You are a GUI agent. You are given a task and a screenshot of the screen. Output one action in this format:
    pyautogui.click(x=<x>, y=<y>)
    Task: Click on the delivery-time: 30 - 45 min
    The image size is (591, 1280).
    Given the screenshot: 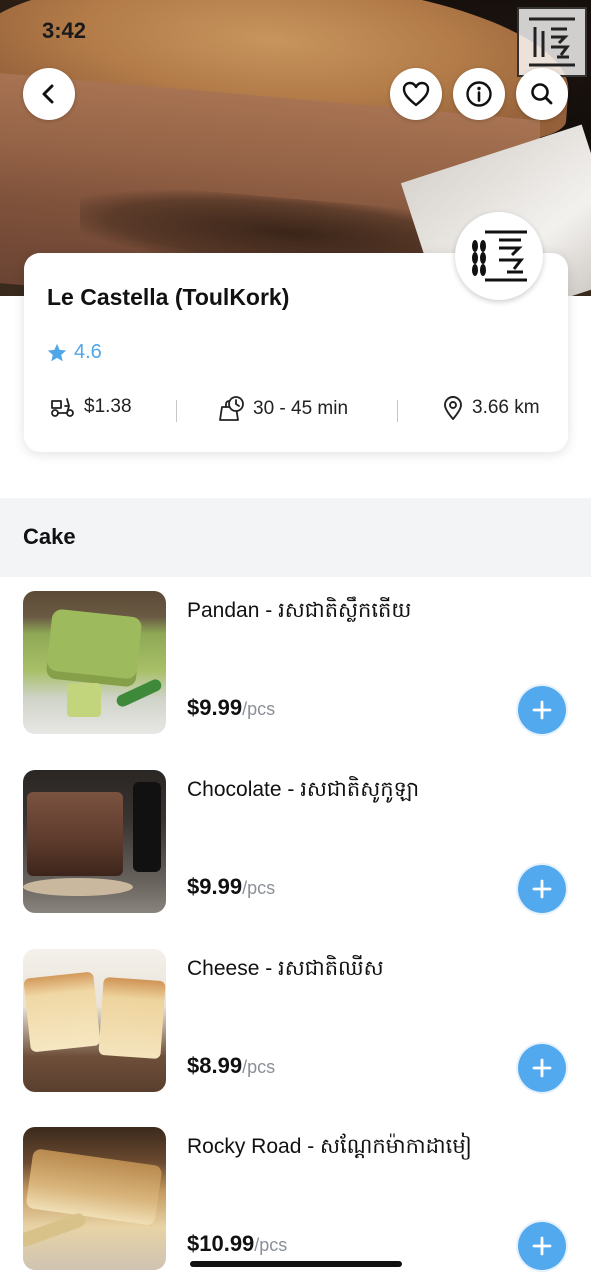 What is the action you would take?
    pyautogui.click(x=283, y=409)
    